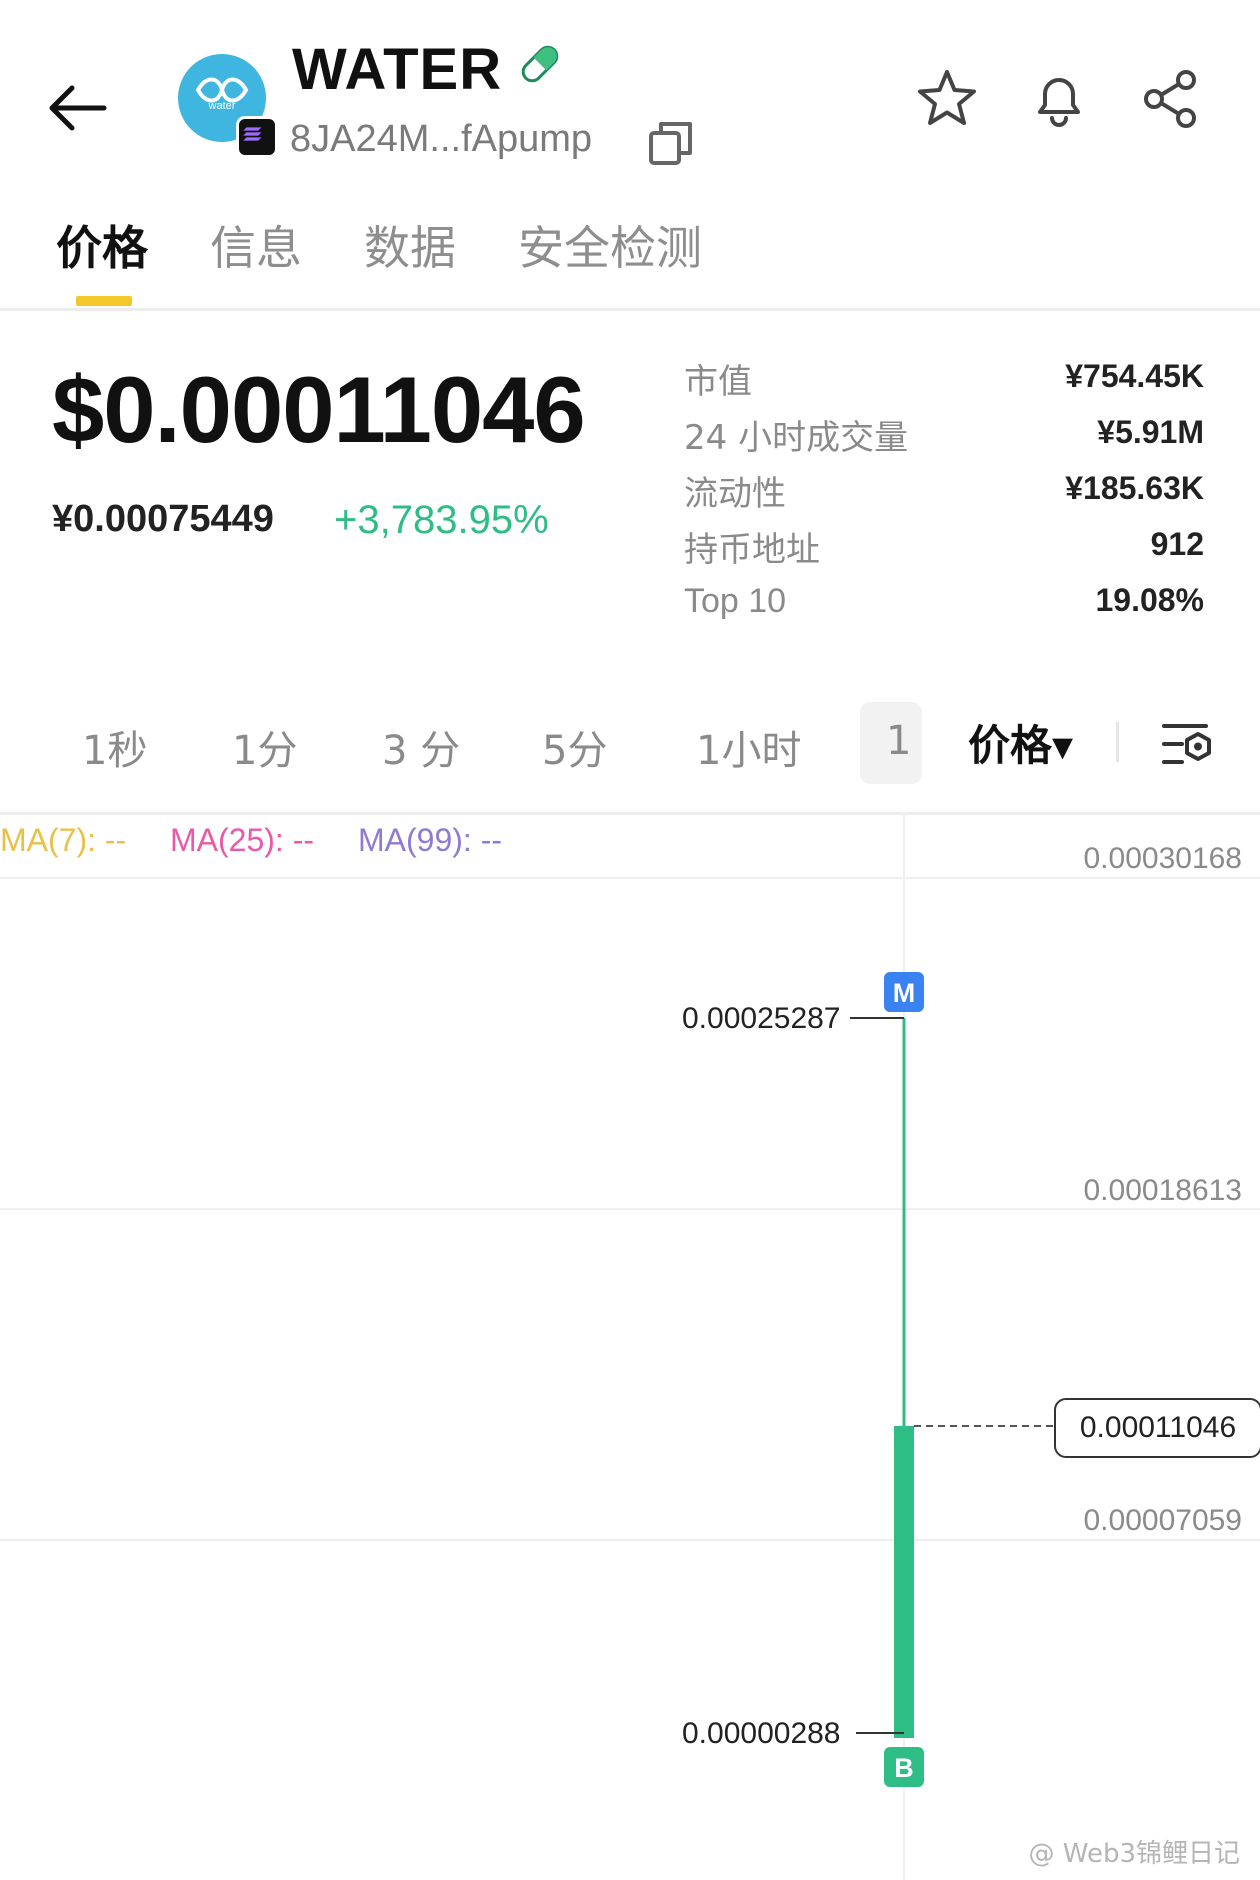  I want to click on active-tab-indicator, so click(104, 301).